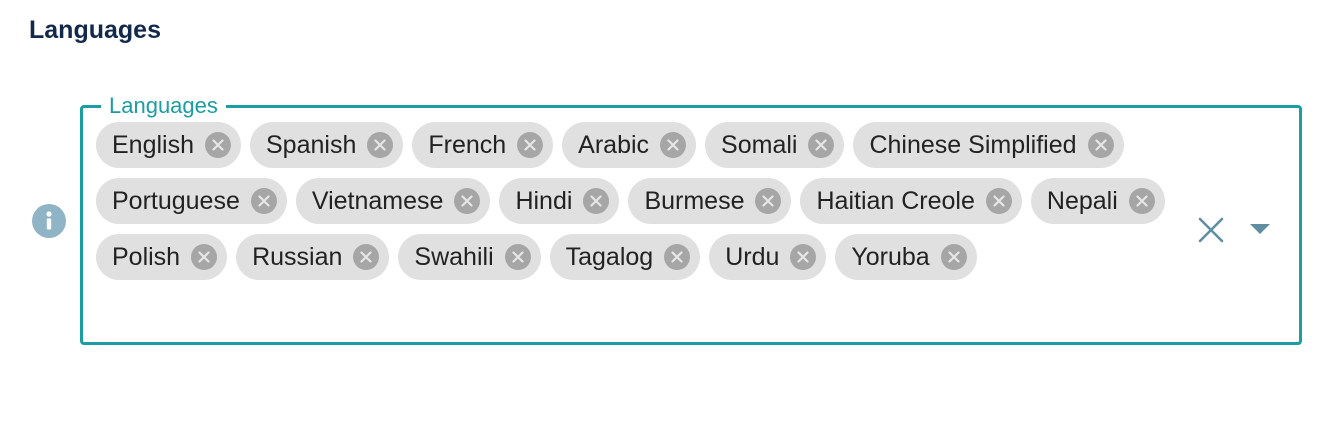  Describe the element at coordinates (153, 145) in the screenshot. I see `chip-label: English` at that location.